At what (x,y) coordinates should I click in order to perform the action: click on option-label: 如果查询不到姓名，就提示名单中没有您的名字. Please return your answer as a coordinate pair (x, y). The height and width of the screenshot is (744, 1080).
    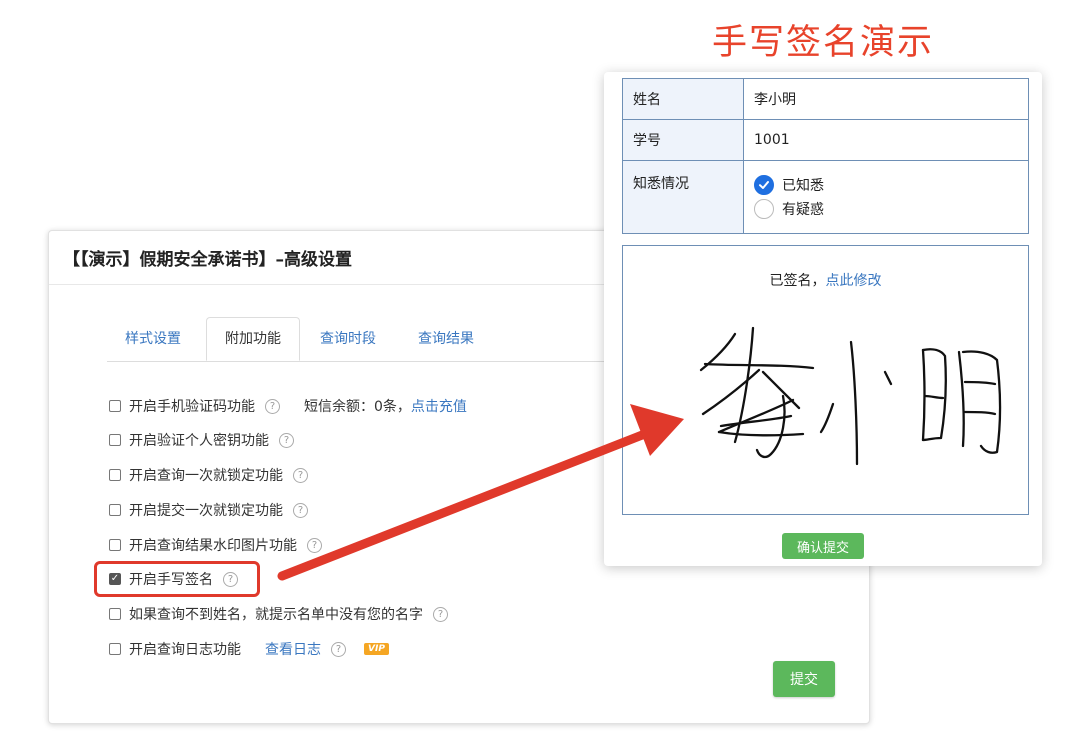
    Looking at the image, I should click on (276, 615).